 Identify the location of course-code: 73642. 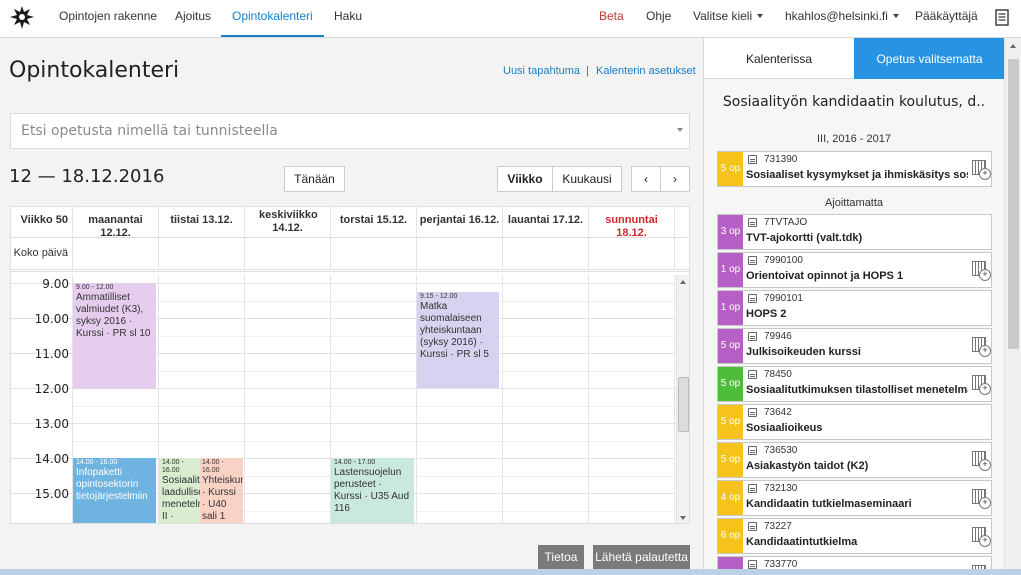
(778, 412).